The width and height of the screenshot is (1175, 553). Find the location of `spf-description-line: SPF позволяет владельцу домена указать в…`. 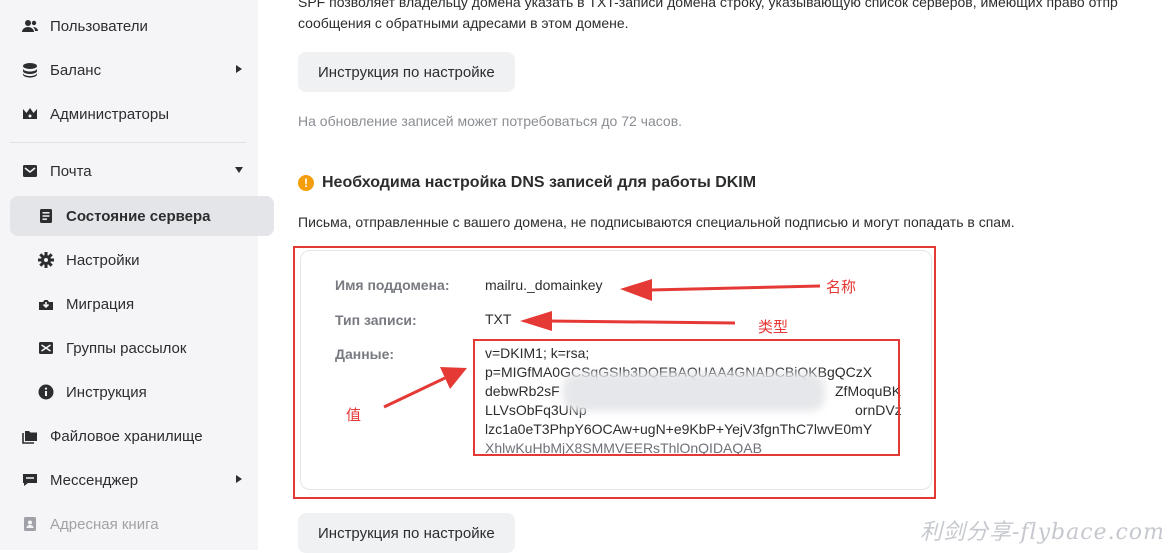

spf-description-line: SPF позволяет владельцу домена указать в… is located at coordinates (708, 5).